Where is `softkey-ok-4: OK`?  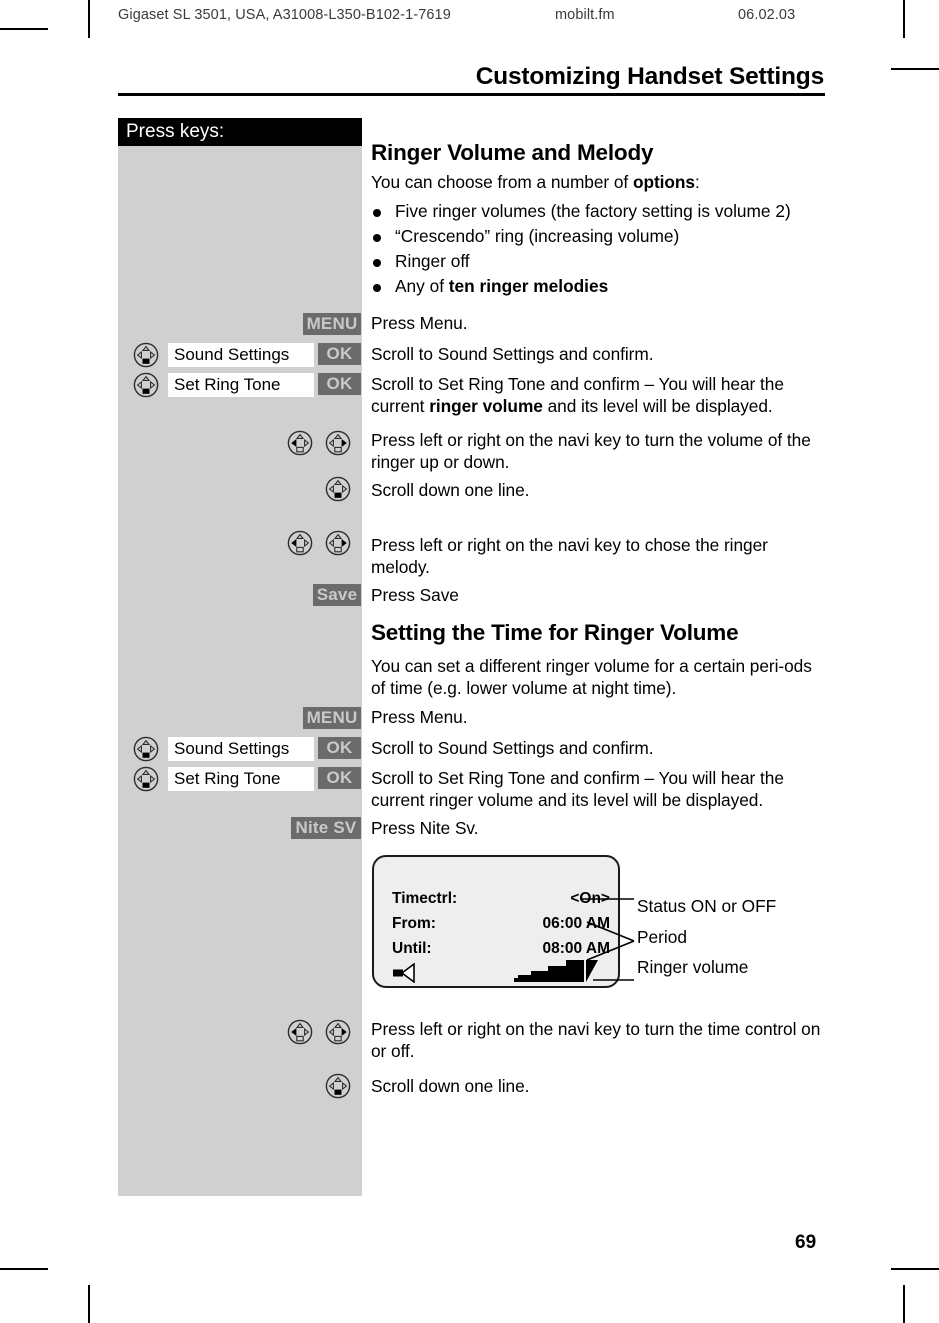 softkey-ok-4: OK is located at coordinates (339, 778).